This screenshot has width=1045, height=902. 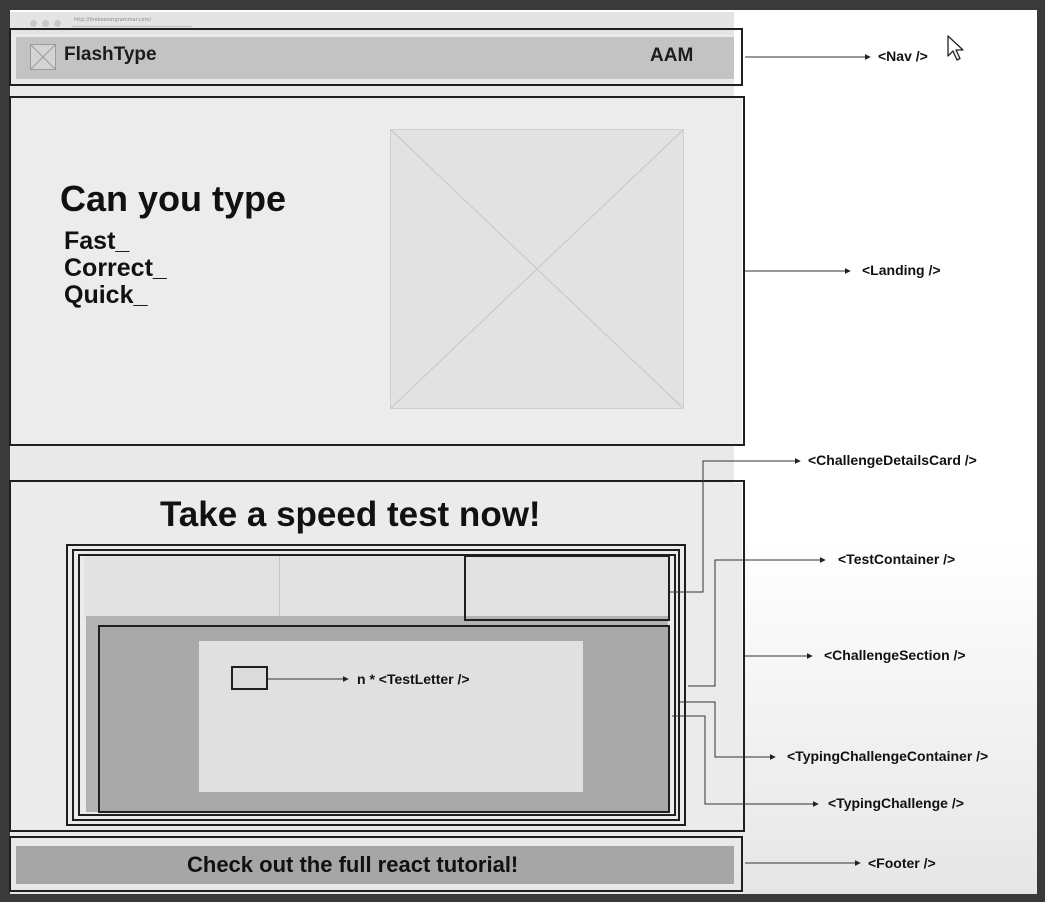 What do you see at coordinates (728, 730) in the screenshot?
I see `typing-challenge-container-arrow` at bounding box center [728, 730].